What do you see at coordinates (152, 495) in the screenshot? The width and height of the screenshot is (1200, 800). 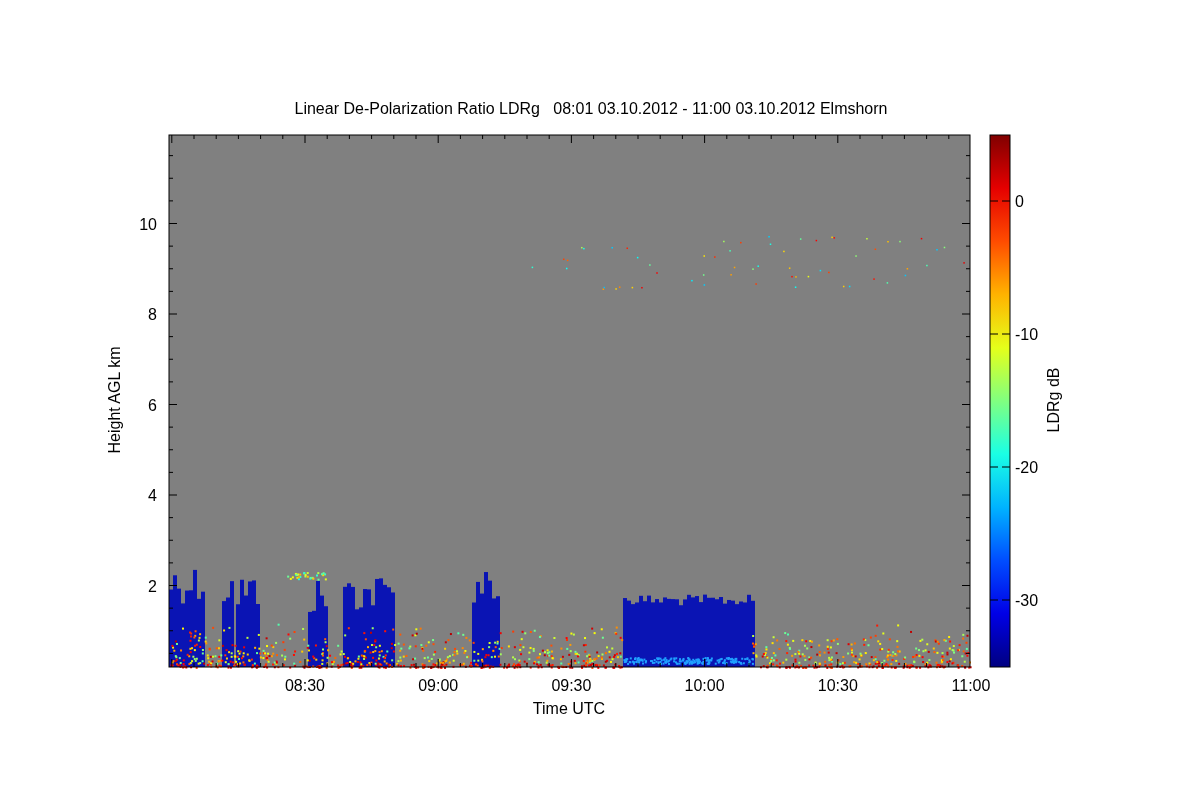 I see `y-tick-label: 4` at bounding box center [152, 495].